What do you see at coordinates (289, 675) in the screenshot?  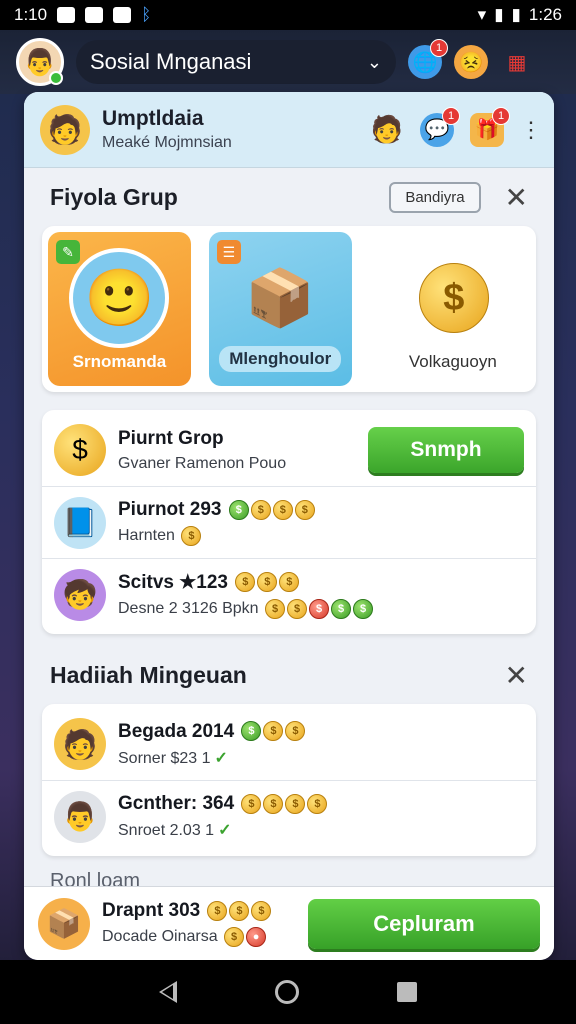 I see `weekly-section-header: Hadiiah Mingeuan ✕` at bounding box center [289, 675].